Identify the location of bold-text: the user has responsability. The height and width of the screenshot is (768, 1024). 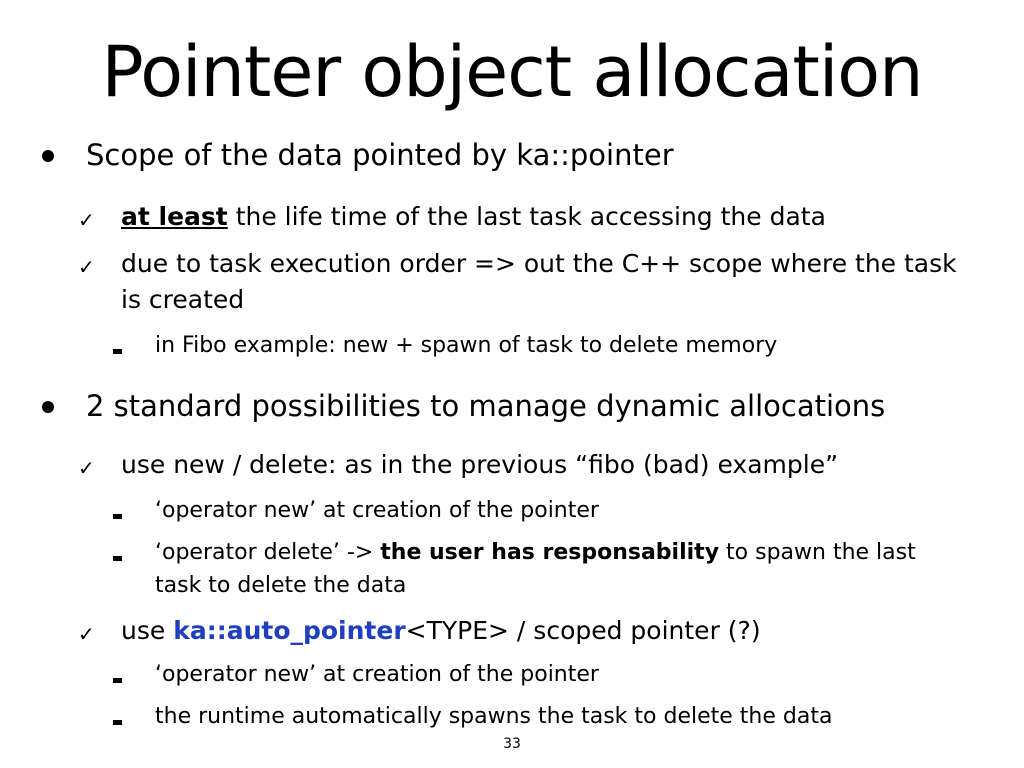
(550, 552).